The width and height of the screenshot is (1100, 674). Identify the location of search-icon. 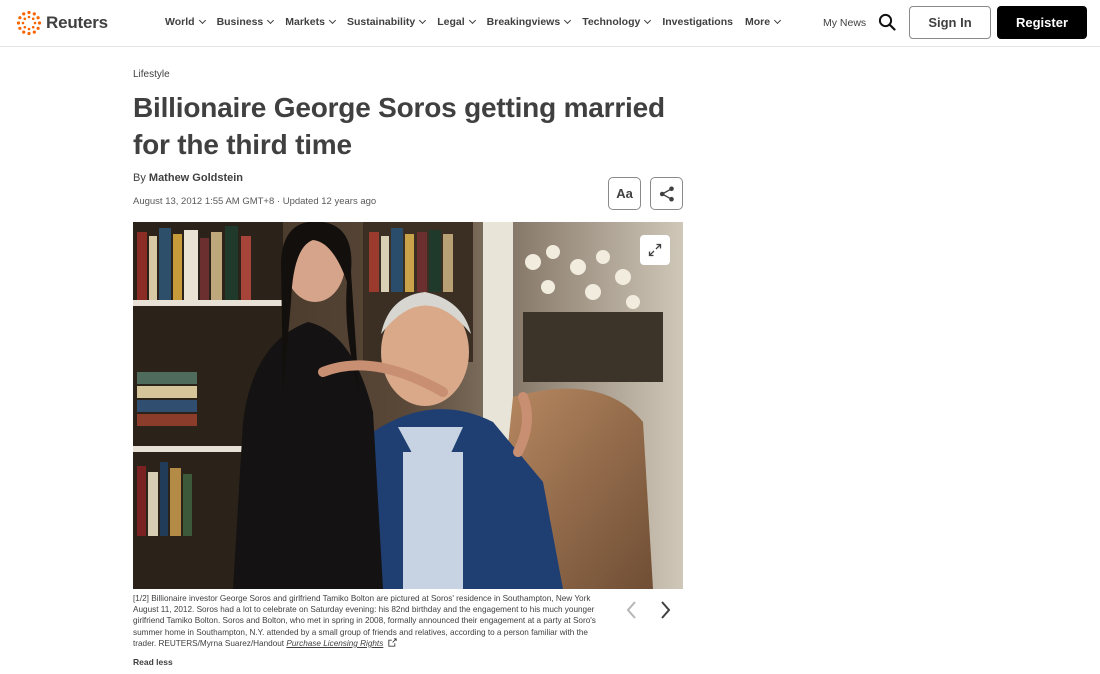
(887, 22).